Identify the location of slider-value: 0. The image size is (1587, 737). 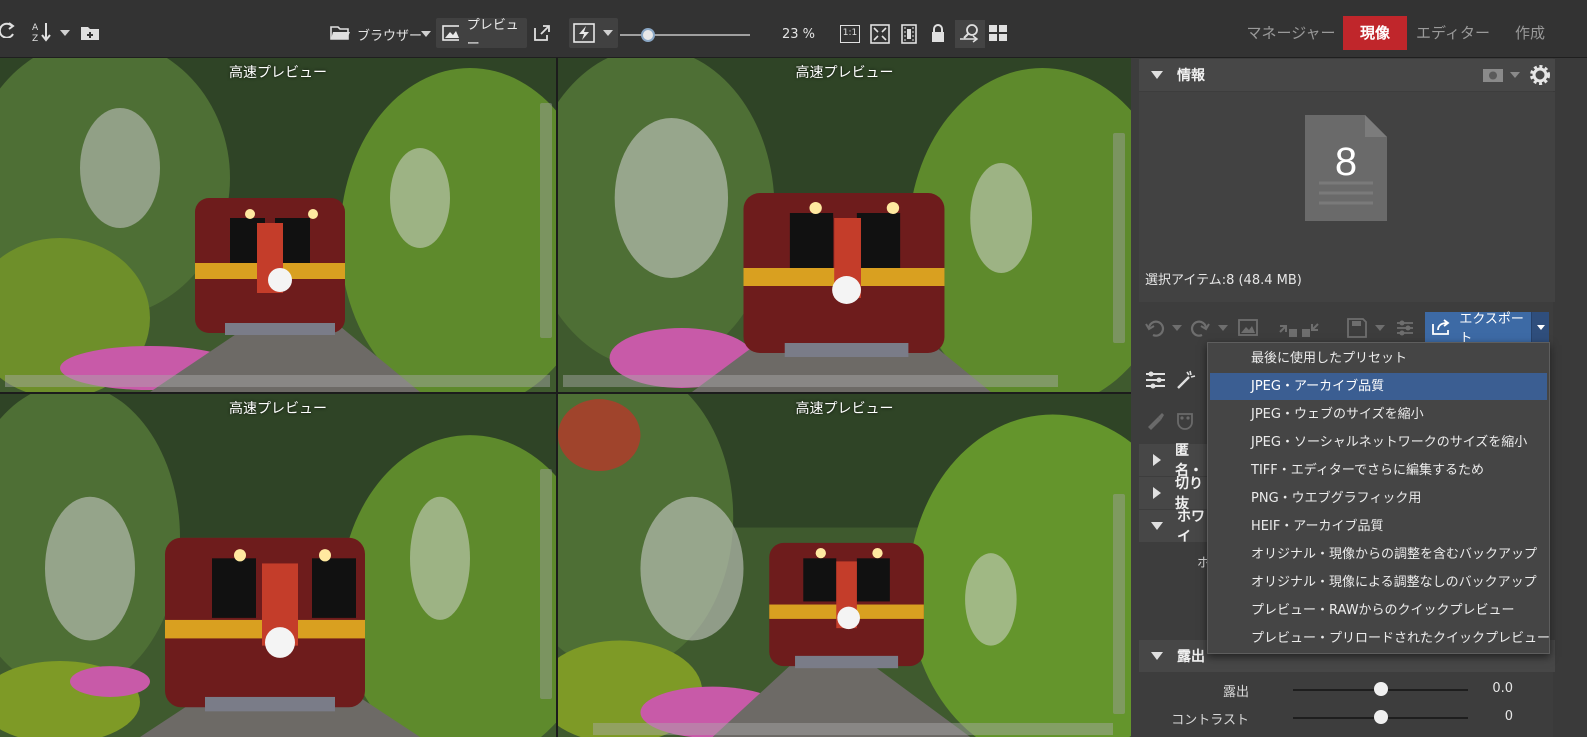
(1508, 716).